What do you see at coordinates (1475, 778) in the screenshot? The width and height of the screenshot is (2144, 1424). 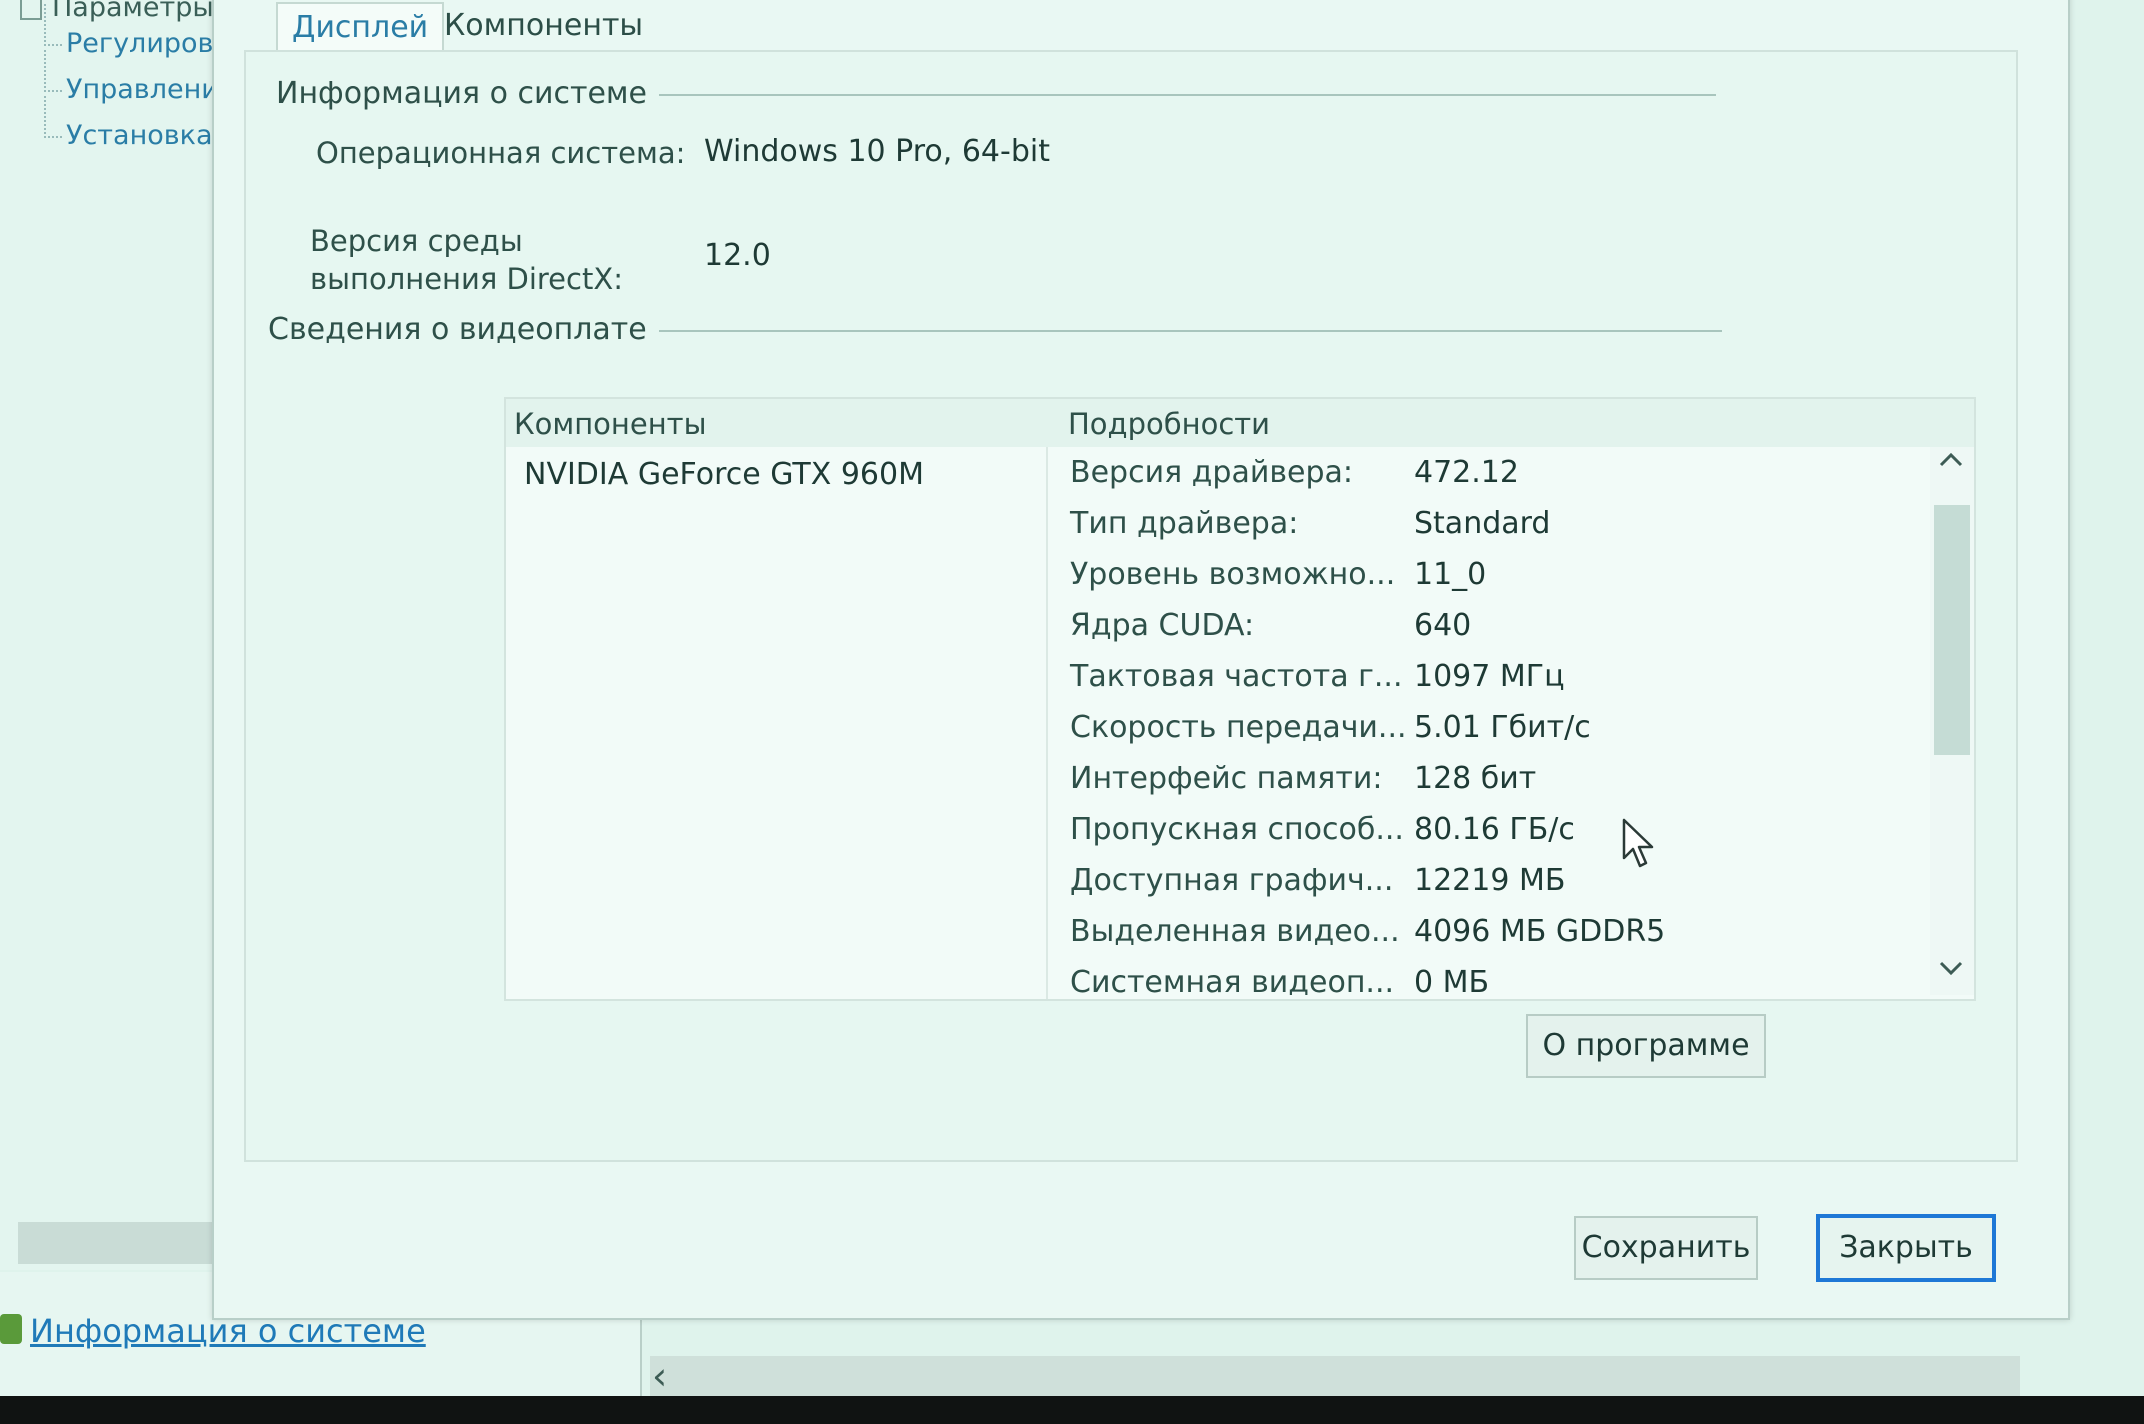 I see `detail-value: 128 бит` at bounding box center [1475, 778].